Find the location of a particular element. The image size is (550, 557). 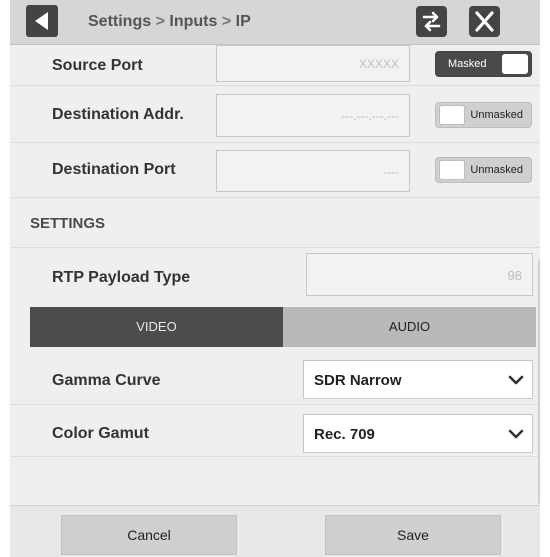

destination-port-row: Destination Port ---- Unmasked is located at coordinates (275, 170).